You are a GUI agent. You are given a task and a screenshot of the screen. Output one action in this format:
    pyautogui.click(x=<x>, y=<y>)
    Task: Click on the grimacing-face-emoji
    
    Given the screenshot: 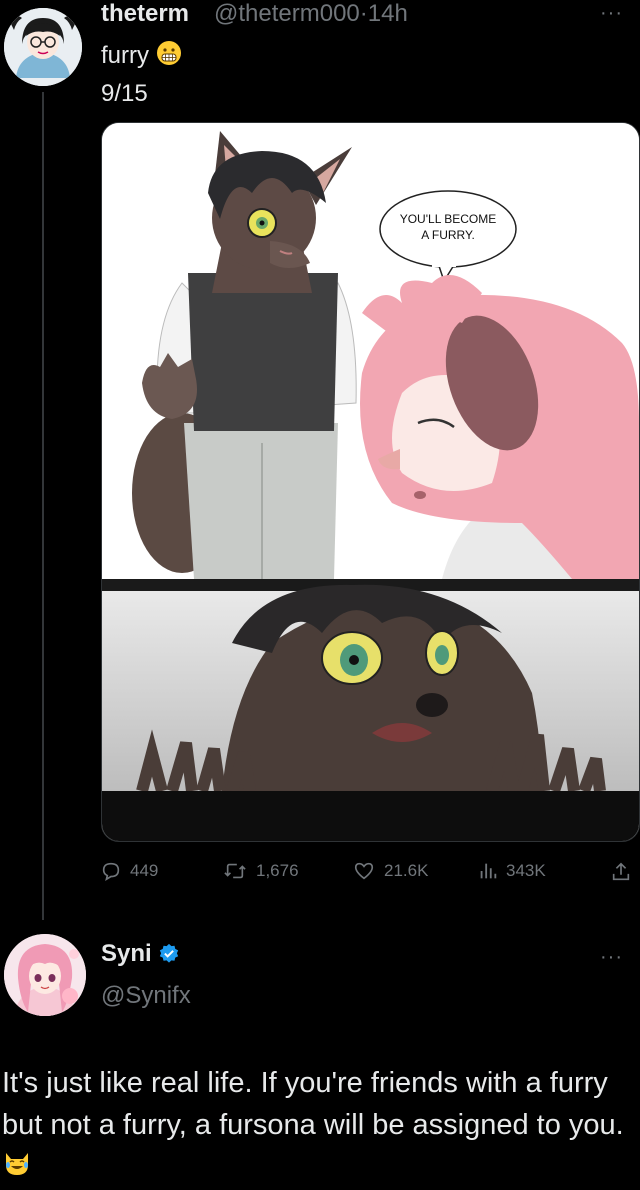 What is the action you would take?
    pyautogui.click(x=169, y=56)
    